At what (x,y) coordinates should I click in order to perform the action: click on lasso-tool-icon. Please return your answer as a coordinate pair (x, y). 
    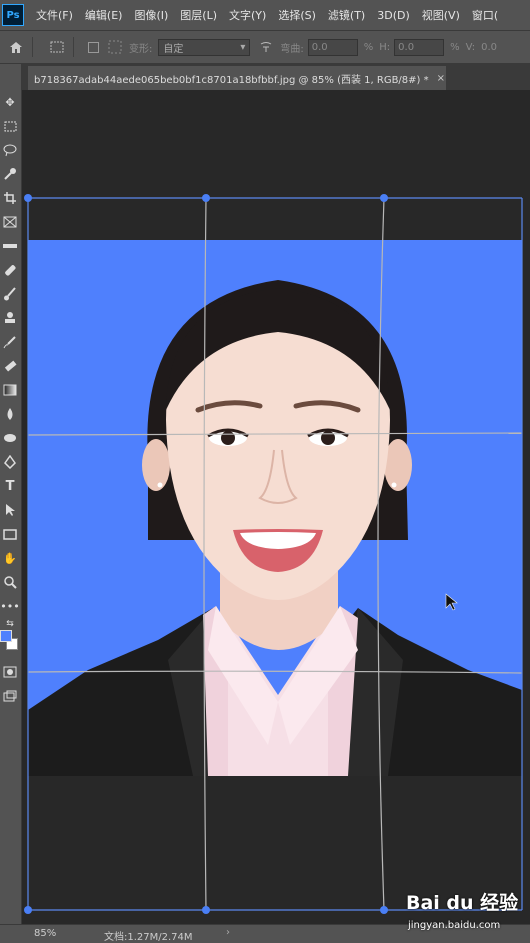
    Looking at the image, I should click on (10, 150).